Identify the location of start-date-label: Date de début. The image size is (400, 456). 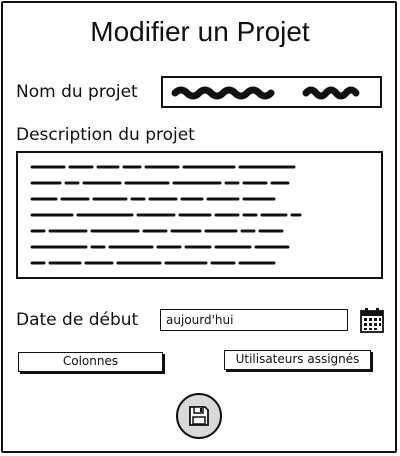
(77, 320).